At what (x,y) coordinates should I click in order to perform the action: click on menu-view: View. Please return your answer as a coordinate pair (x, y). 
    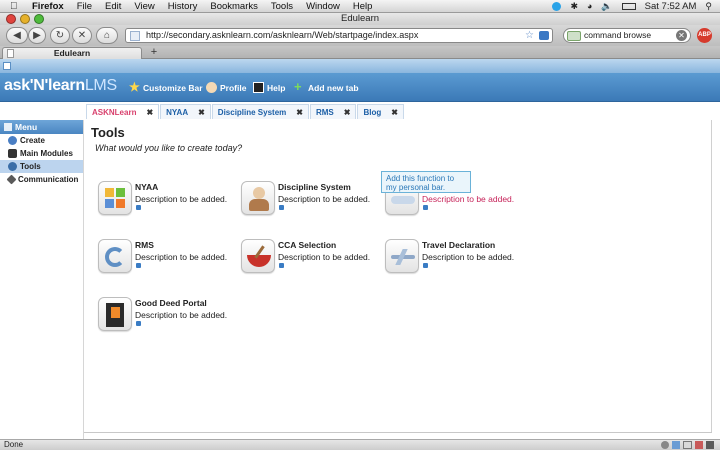
    Looking at the image, I should click on (144, 6).